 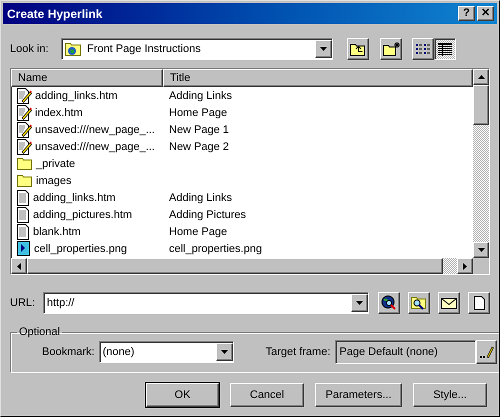 What do you see at coordinates (68, 352) in the screenshot?
I see `bookmark-label: Bookmark:` at bounding box center [68, 352].